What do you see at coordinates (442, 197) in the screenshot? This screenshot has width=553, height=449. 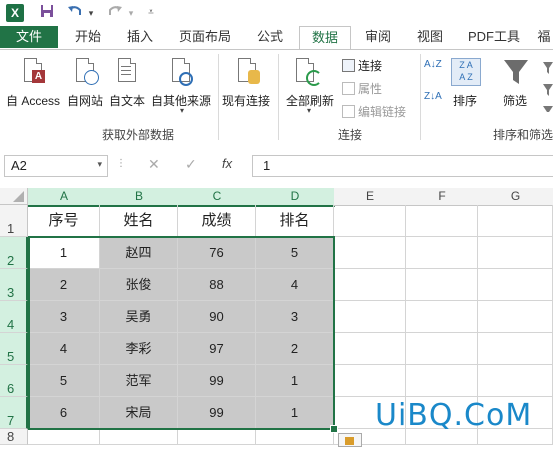 I see `column-header-f: F` at bounding box center [442, 197].